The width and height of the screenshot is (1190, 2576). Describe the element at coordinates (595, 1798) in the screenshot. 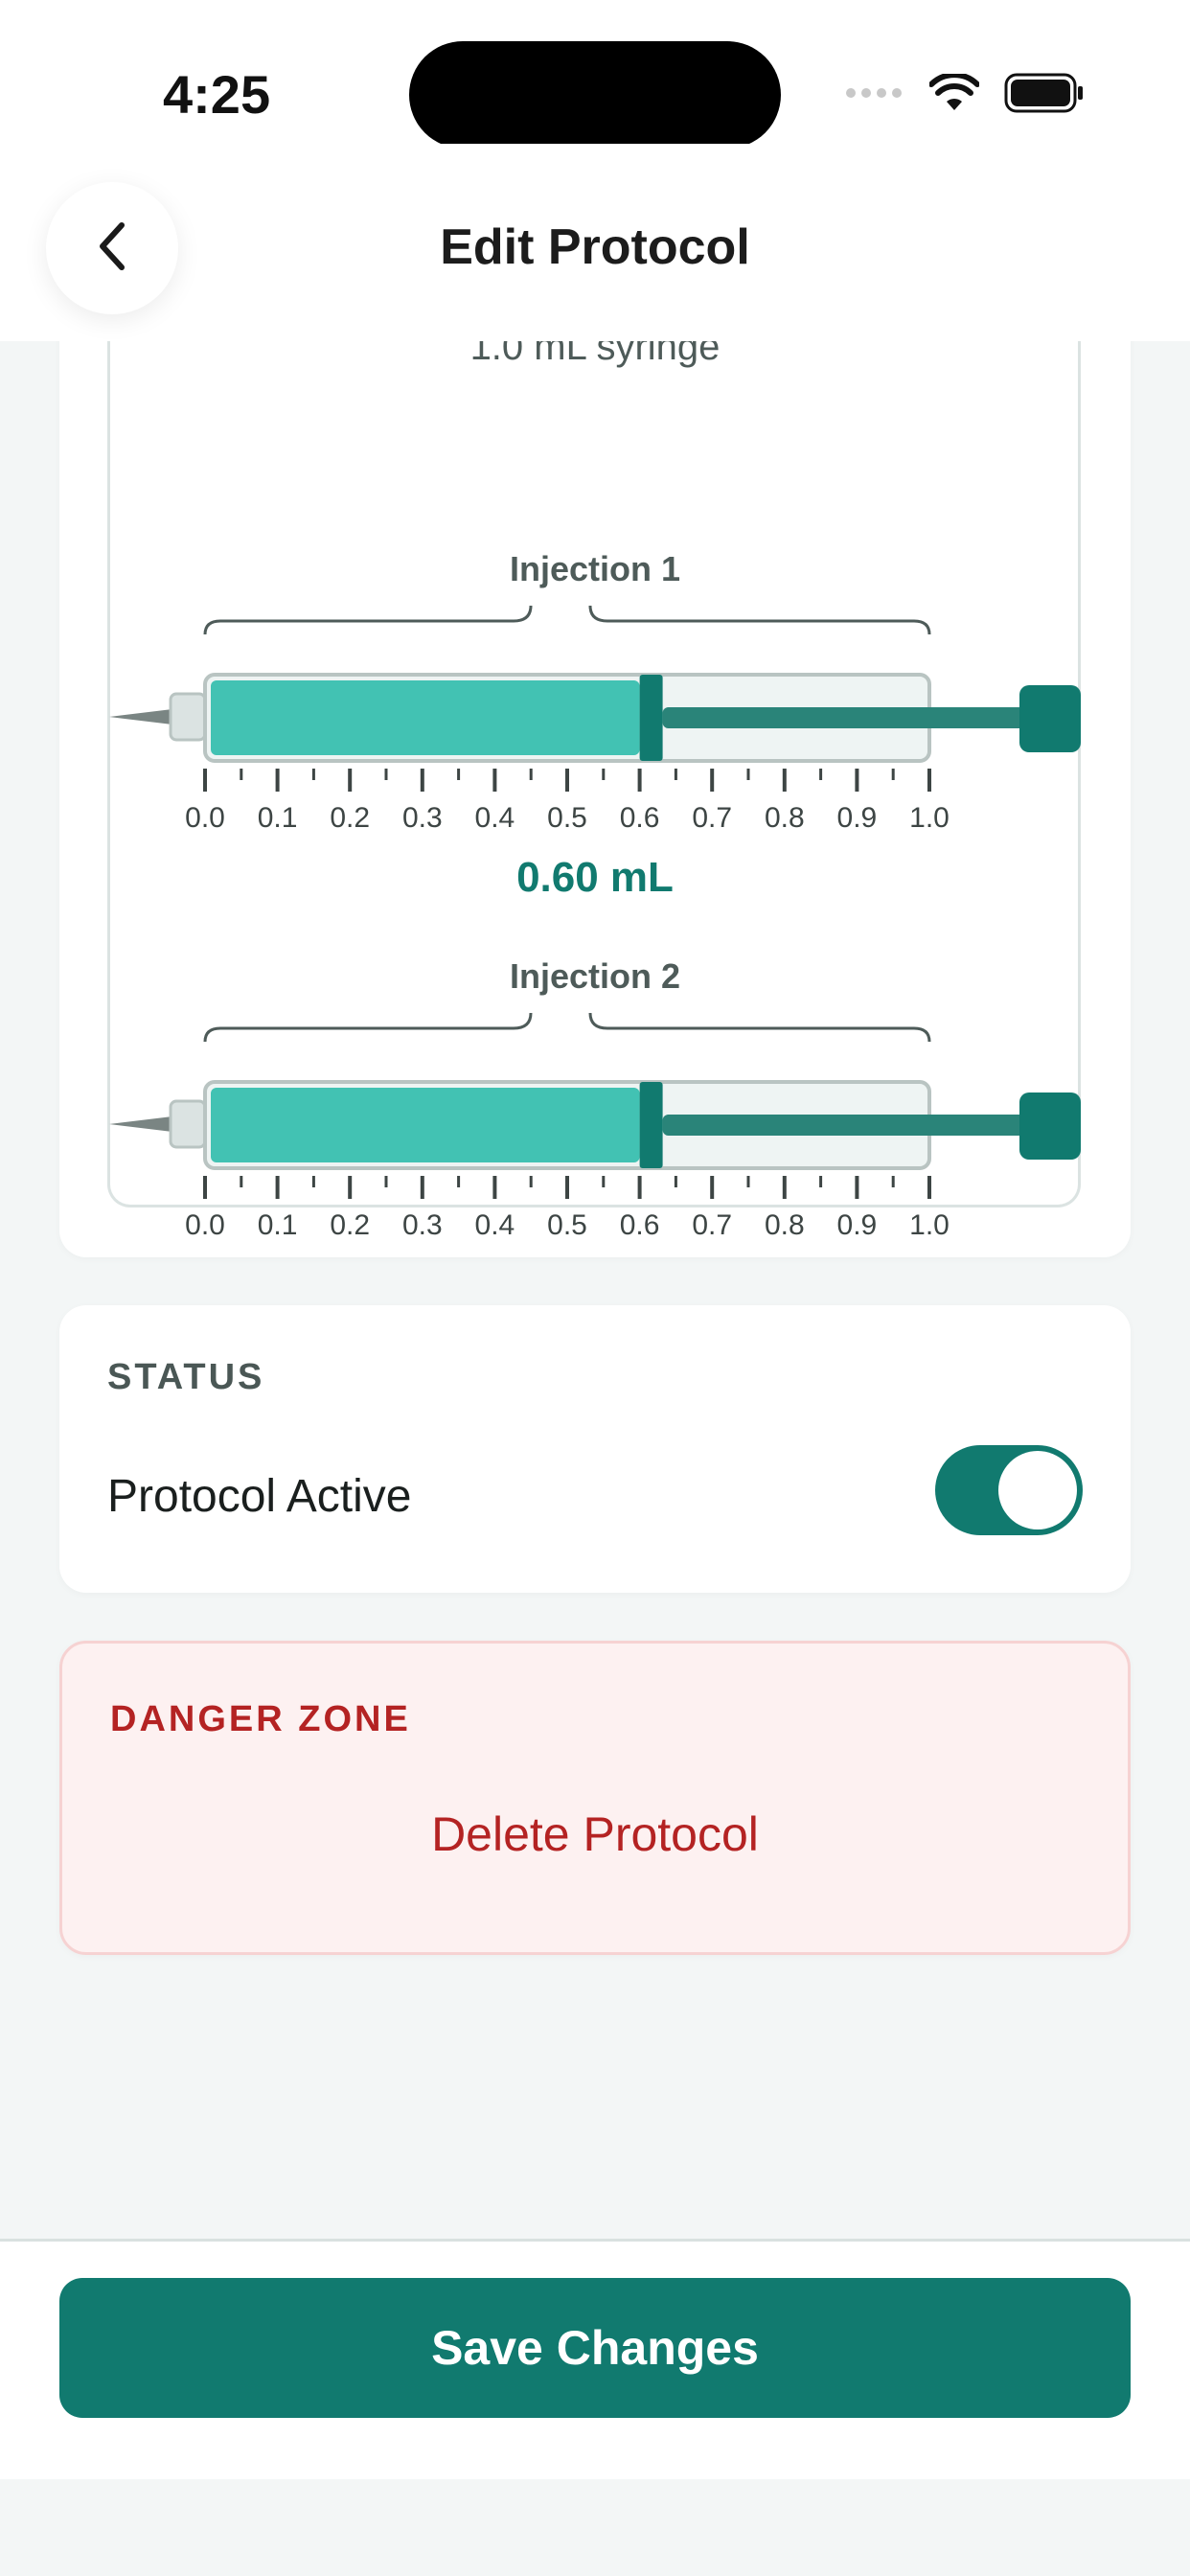

I see `danger-zone-card: DANGER ZONE Delete Protocol` at that location.